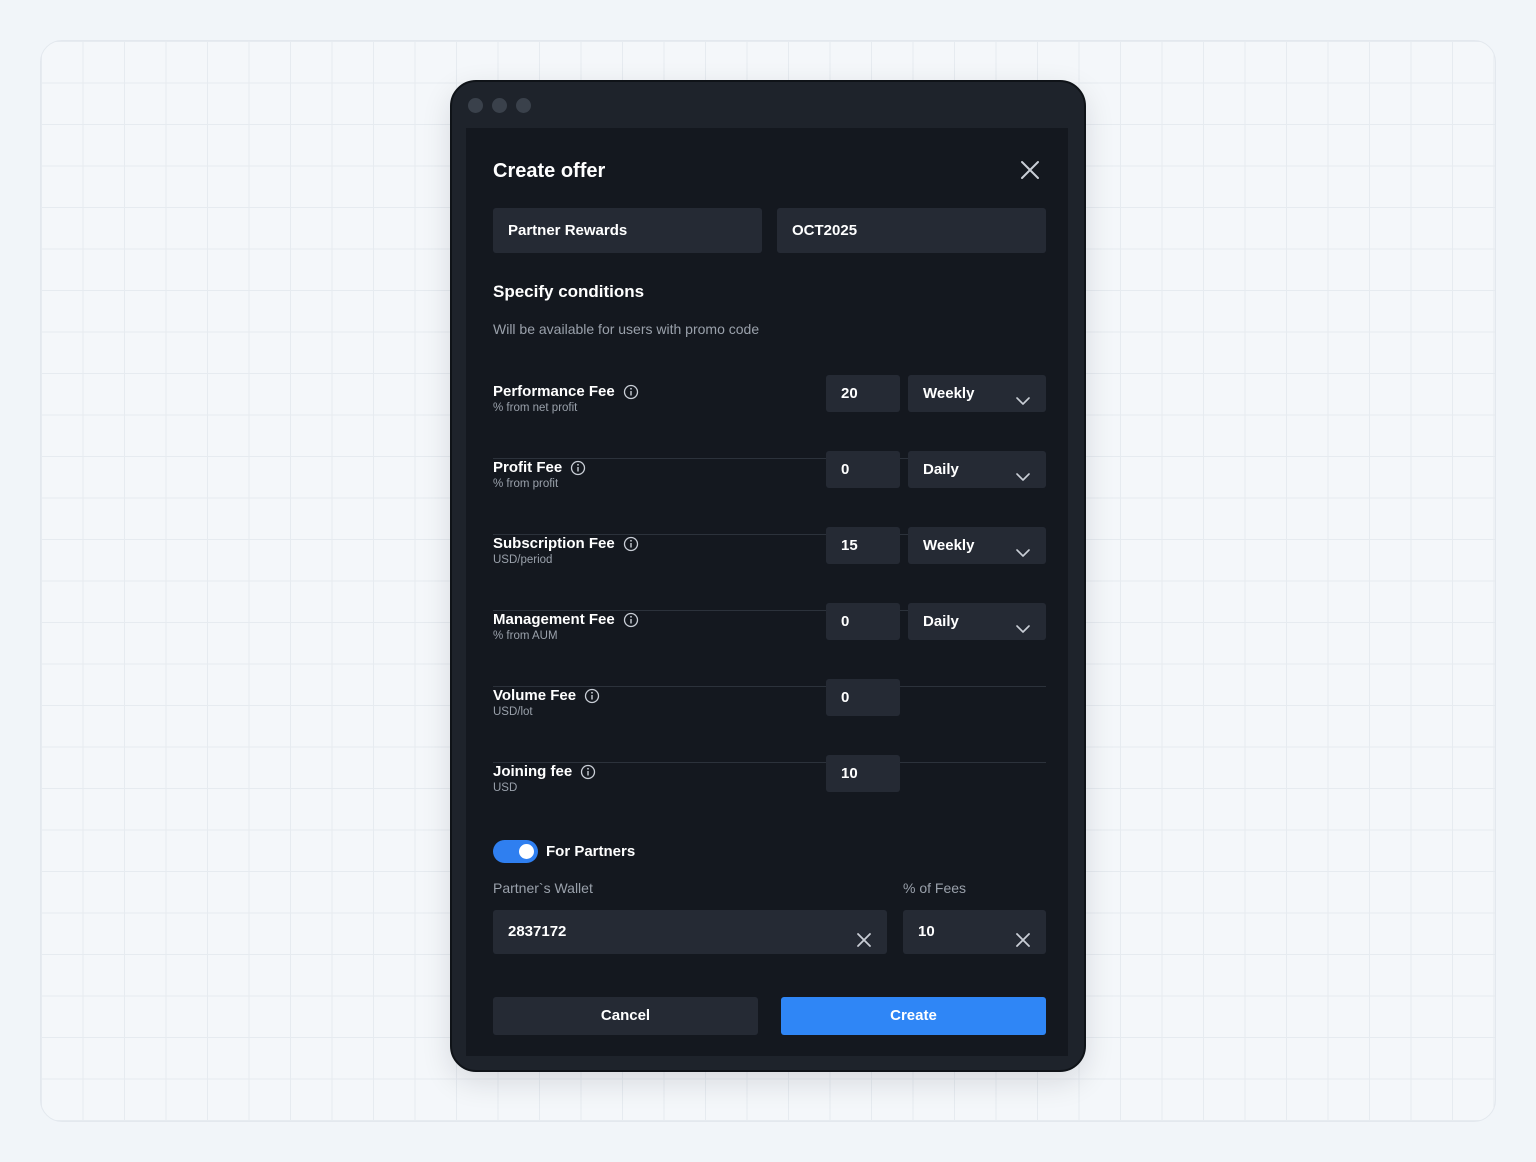 The height and width of the screenshot is (1162, 1536). What do you see at coordinates (505, 788) in the screenshot?
I see `joining-fee-unit: USD` at bounding box center [505, 788].